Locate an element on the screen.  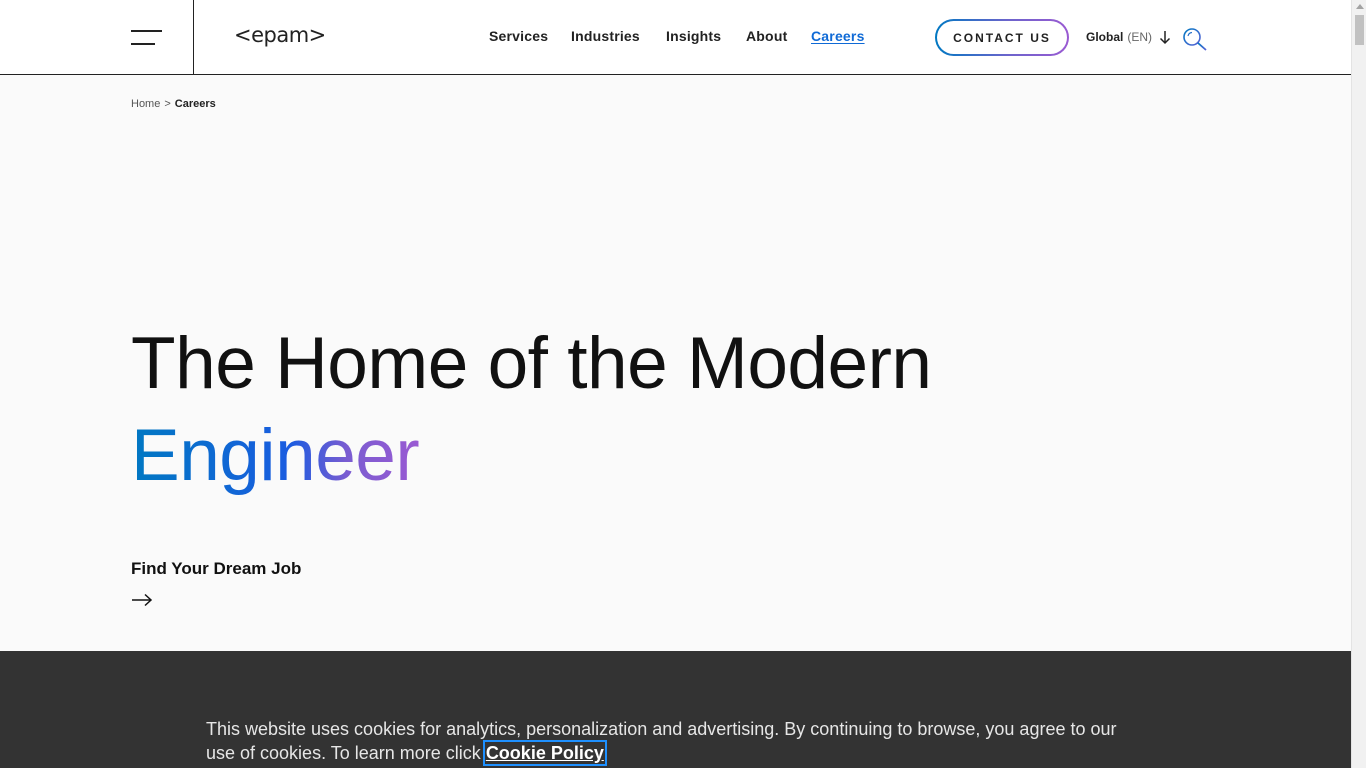
region-label: Global is located at coordinates (1105, 37).